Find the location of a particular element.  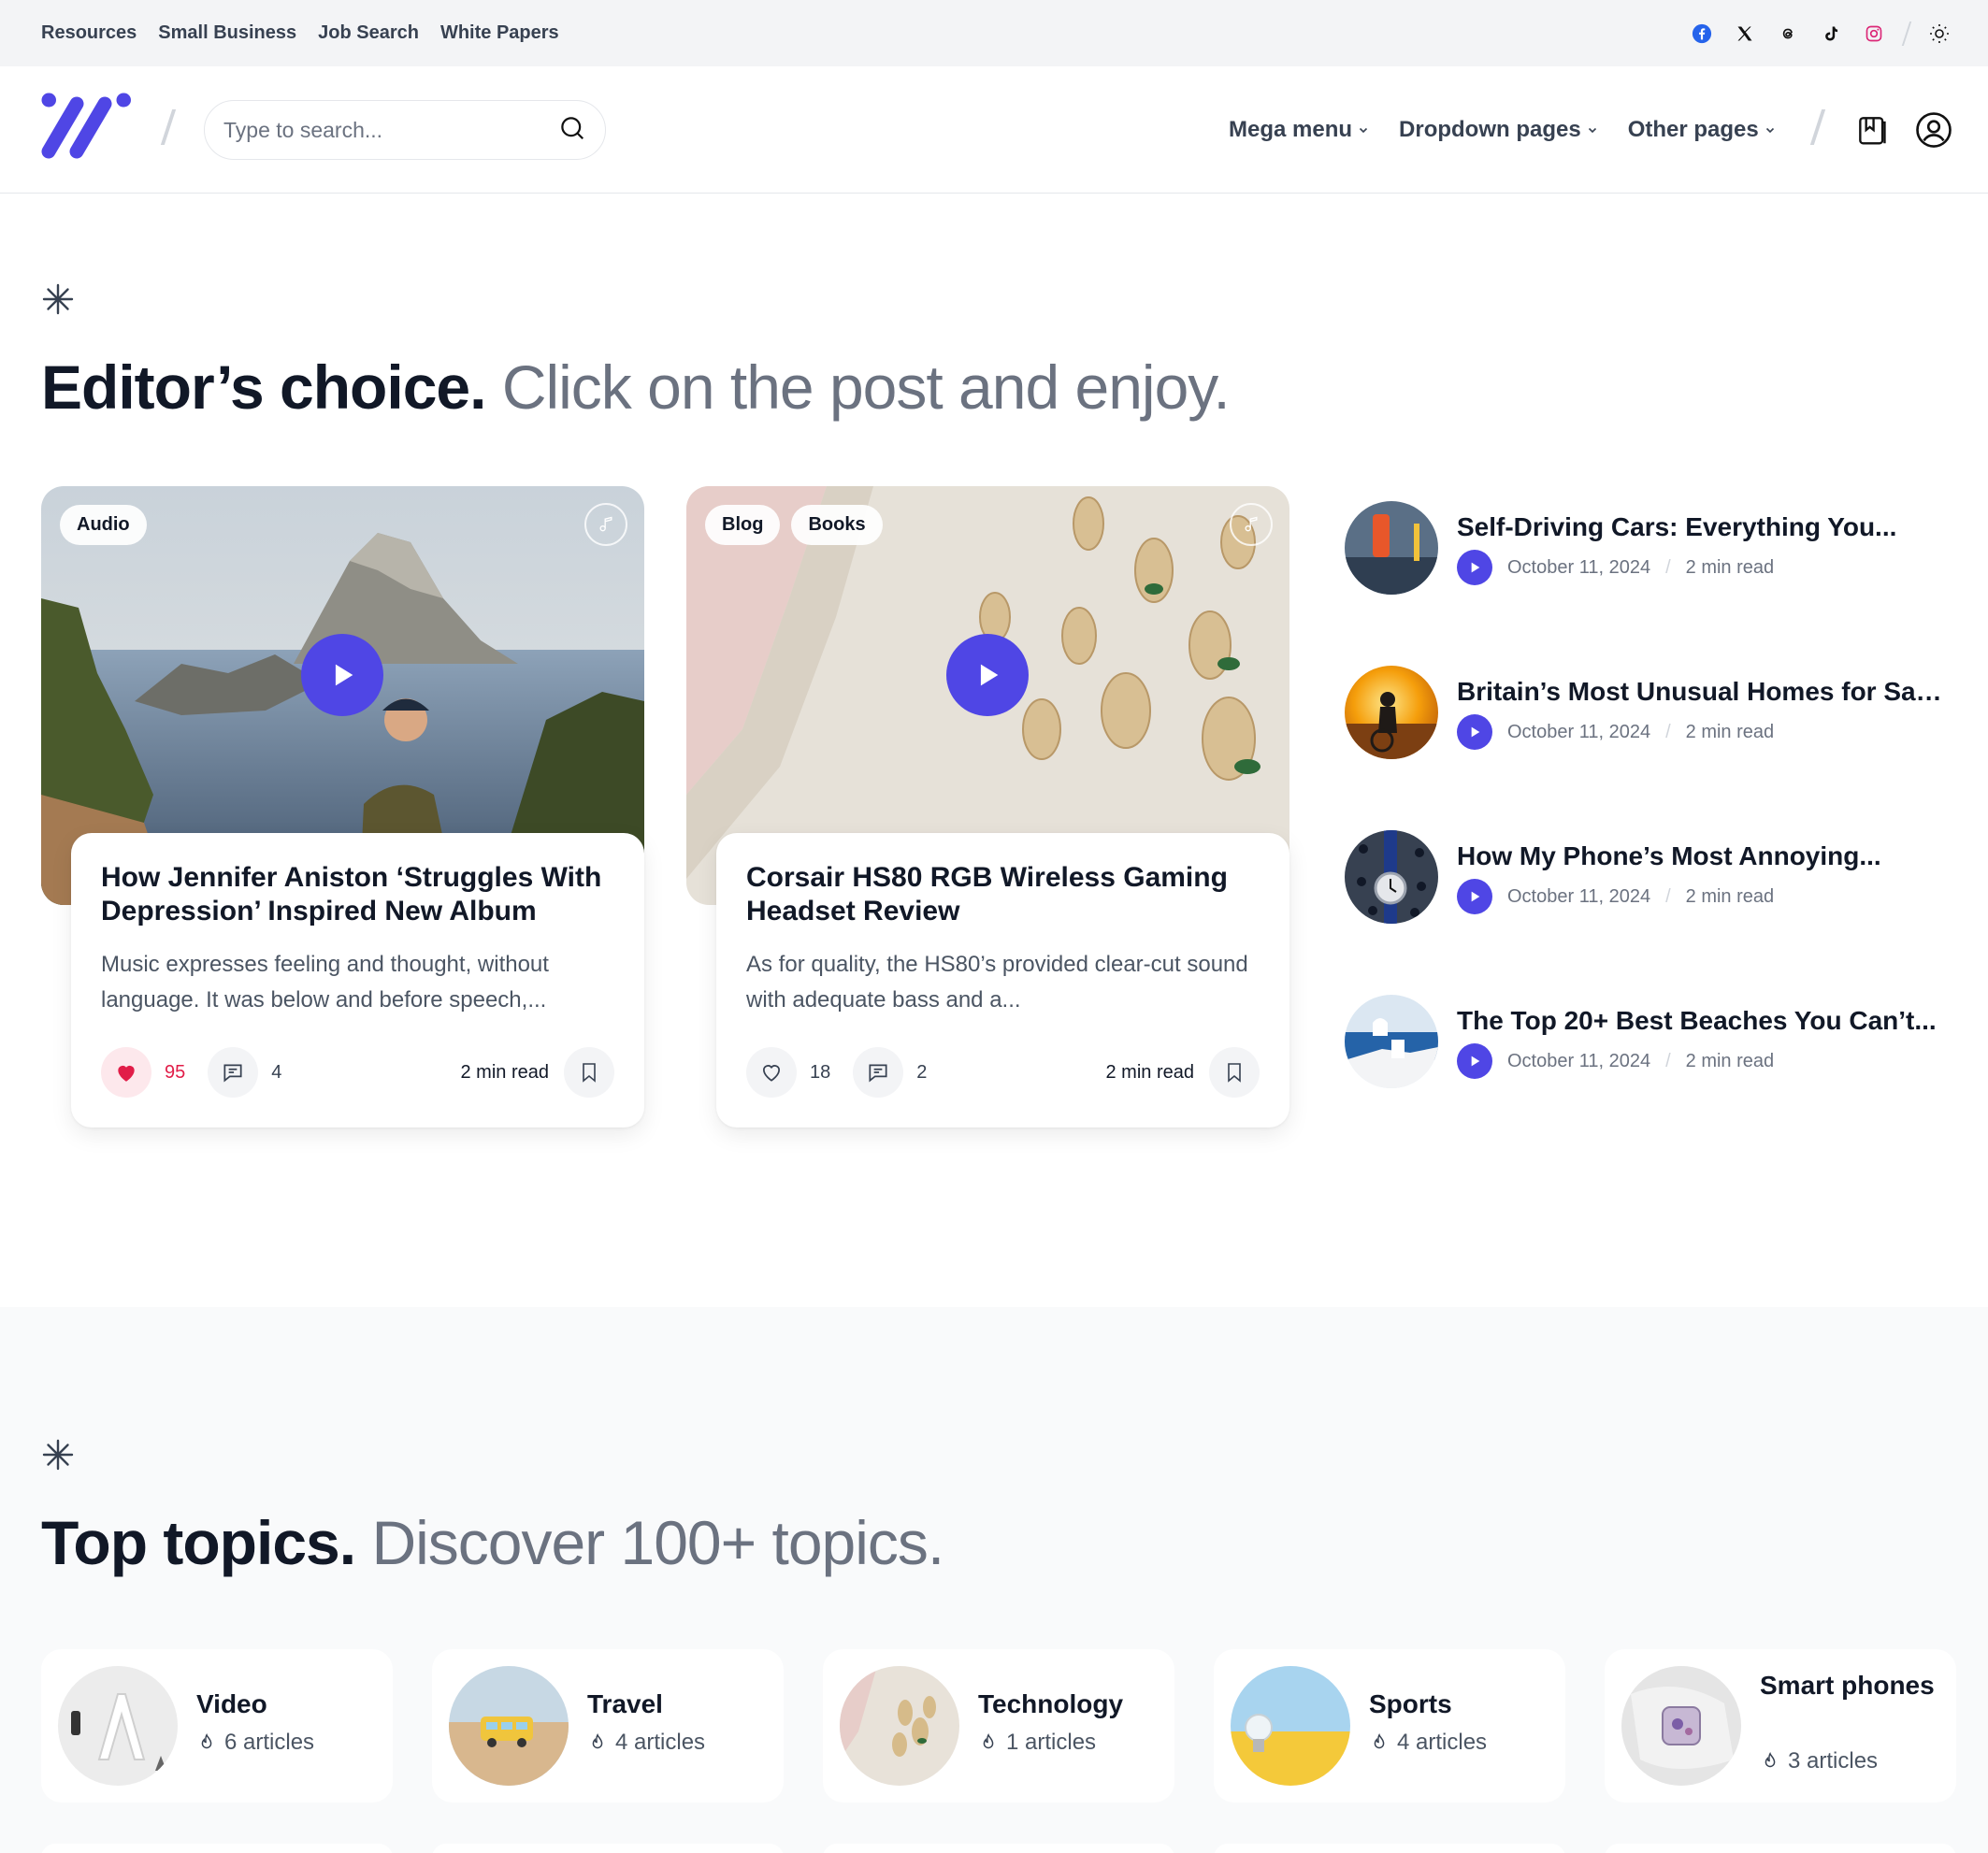

post-meta: 95 4 2 min read is located at coordinates (358, 1072).